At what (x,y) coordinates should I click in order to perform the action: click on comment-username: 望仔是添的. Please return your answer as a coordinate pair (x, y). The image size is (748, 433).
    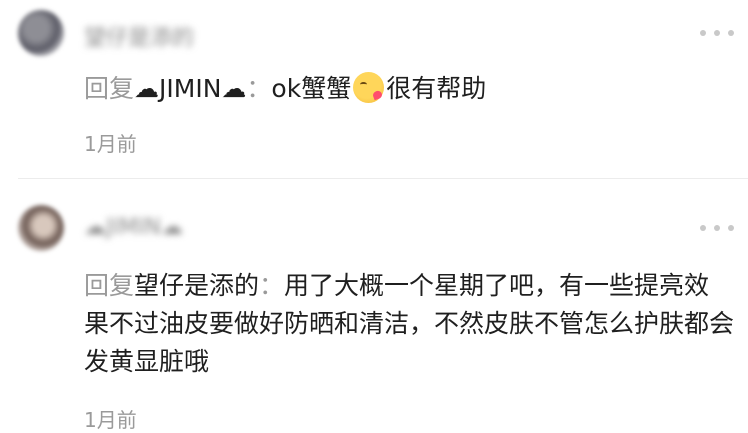
    Looking at the image, I should click on (139, 36).